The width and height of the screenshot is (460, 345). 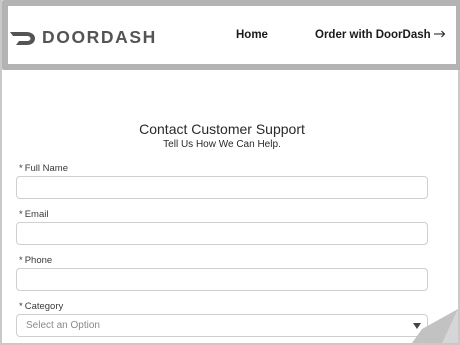 I want to click on phone-input, so click(x=222, y=279).